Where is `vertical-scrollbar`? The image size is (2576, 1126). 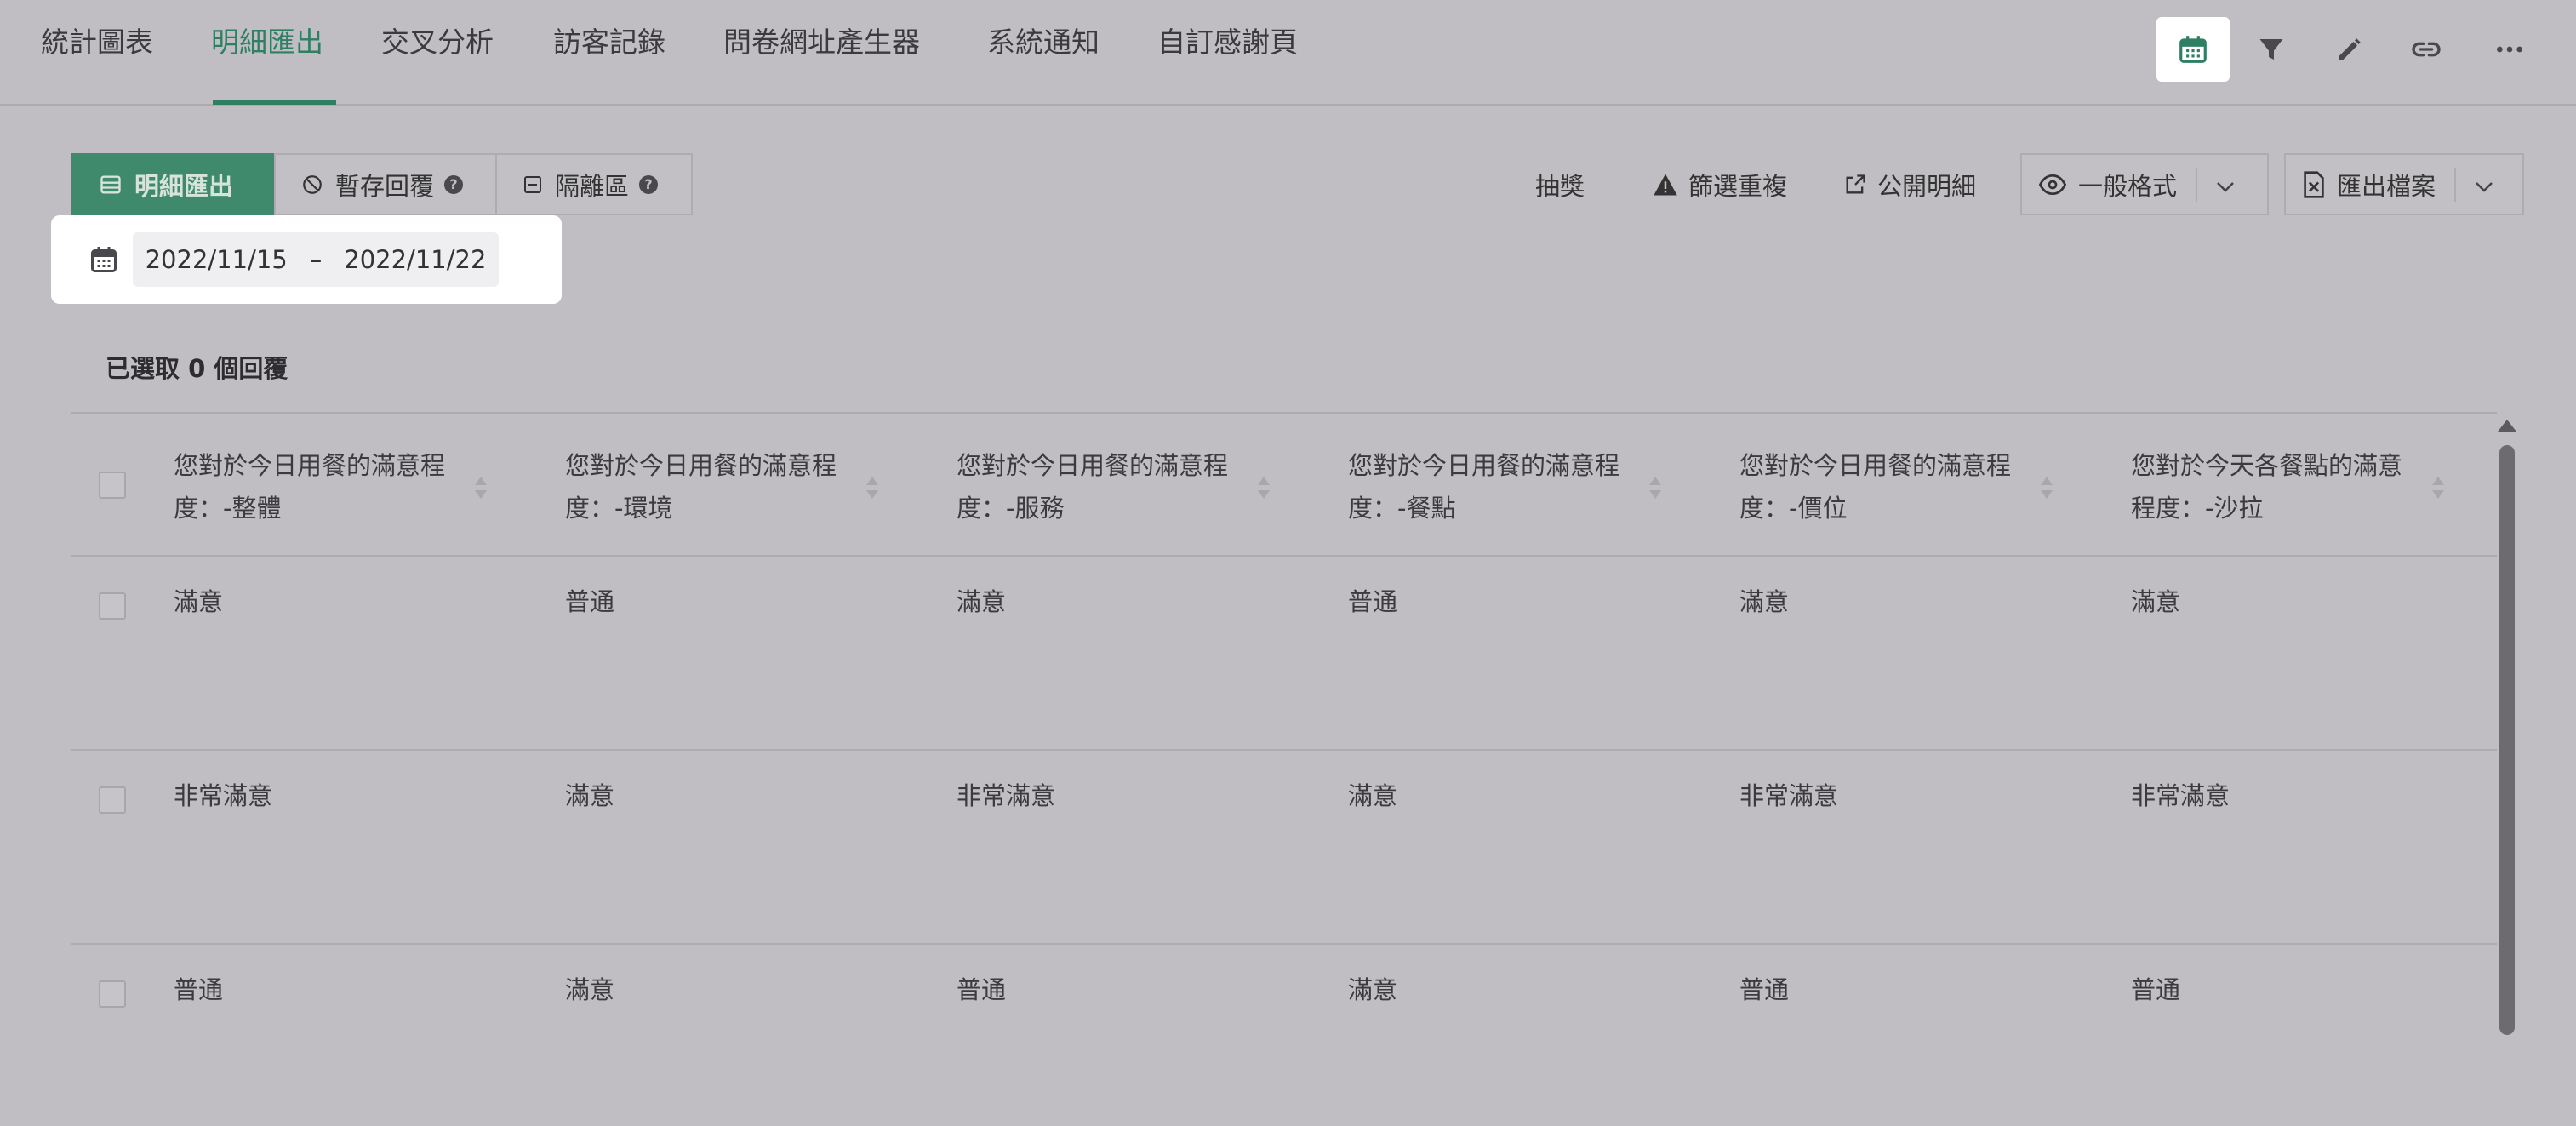
vertical-scrollbar is located at coordinates (2507, 740).